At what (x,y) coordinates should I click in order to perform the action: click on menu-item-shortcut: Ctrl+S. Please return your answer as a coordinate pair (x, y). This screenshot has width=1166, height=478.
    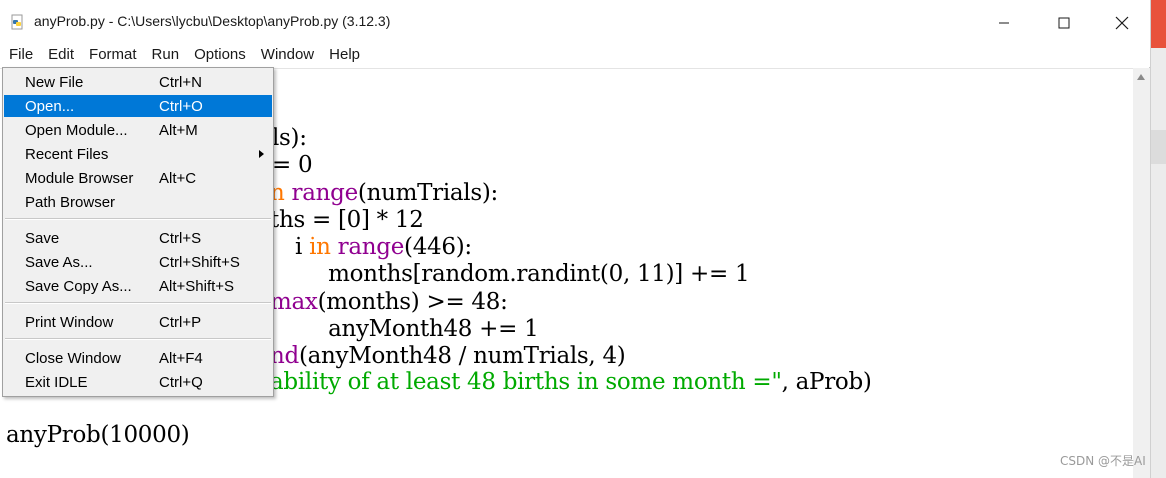
    Looking at the image, I should click on (180, 238).